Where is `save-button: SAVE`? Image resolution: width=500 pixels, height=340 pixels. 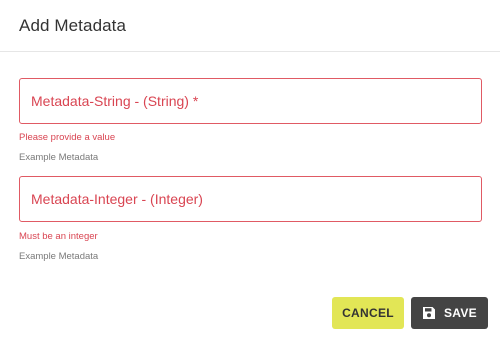 save-button: SAVE is located at coordinates (449, 313).